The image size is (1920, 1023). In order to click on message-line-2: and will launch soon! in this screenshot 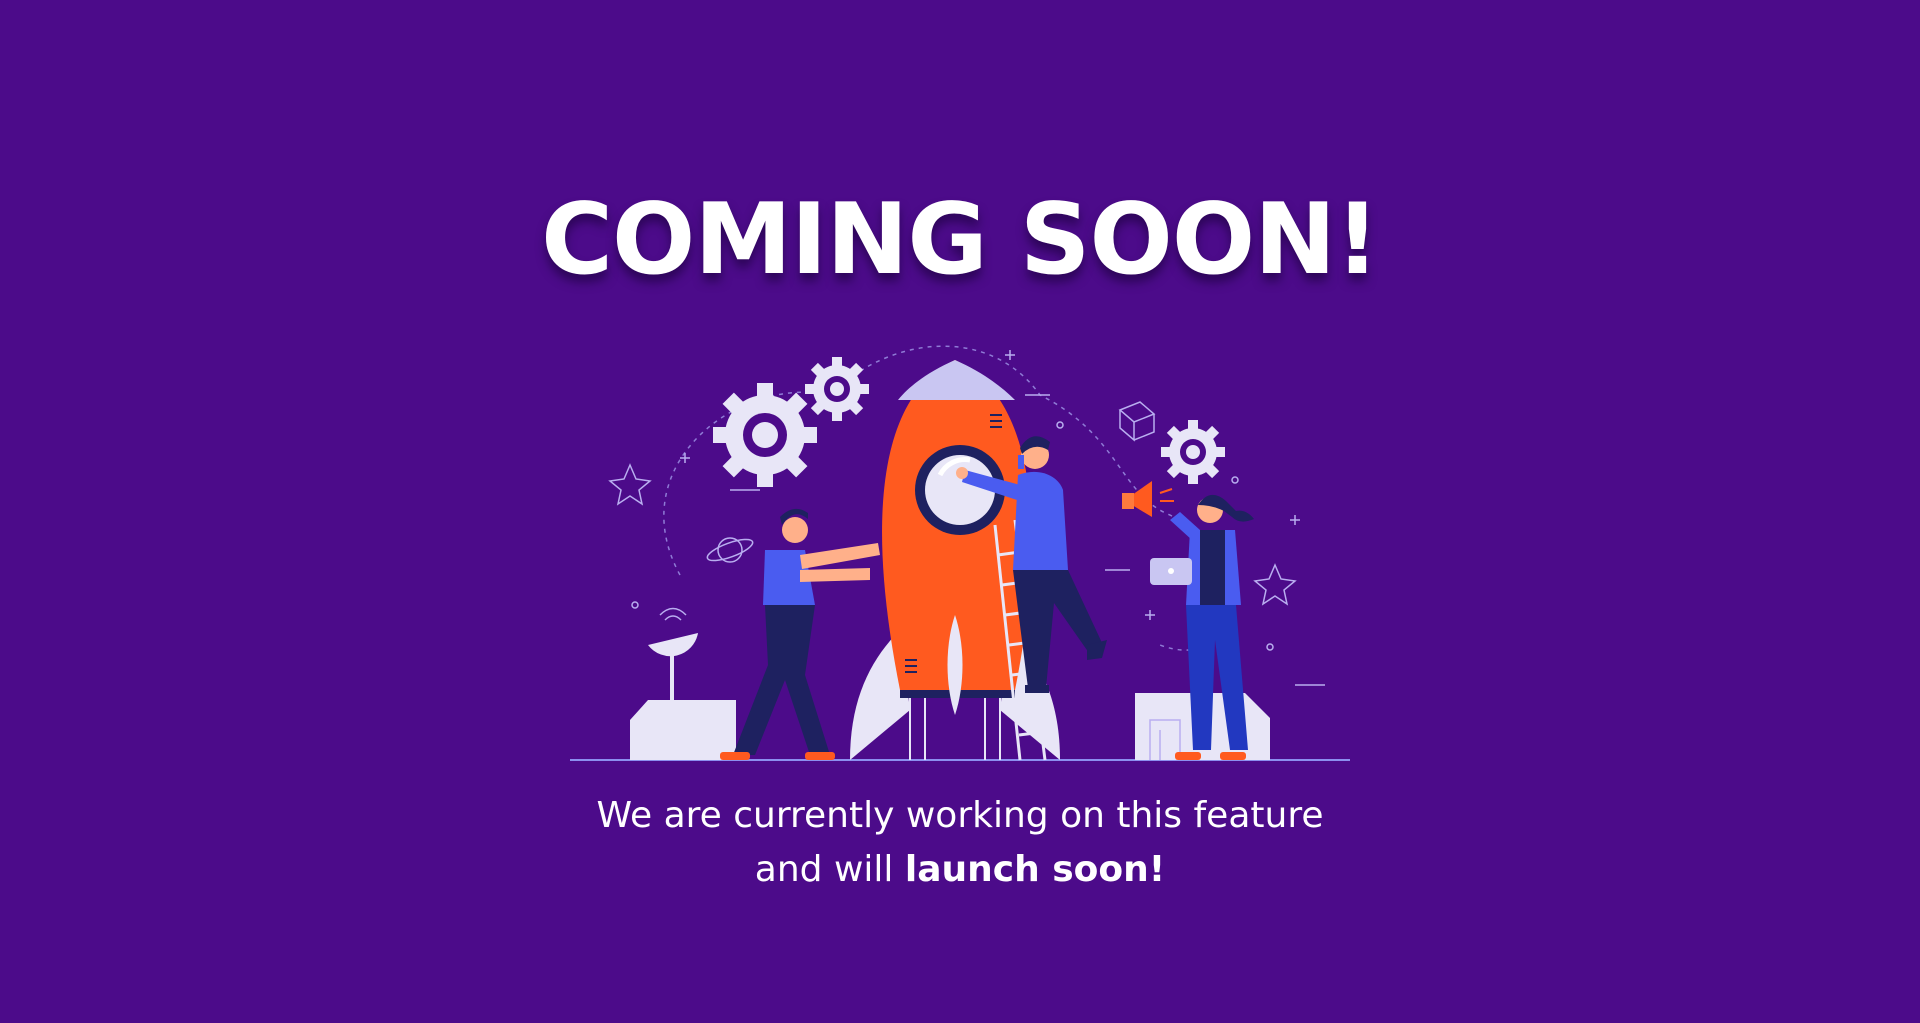, I will do `click(960, 870)`.